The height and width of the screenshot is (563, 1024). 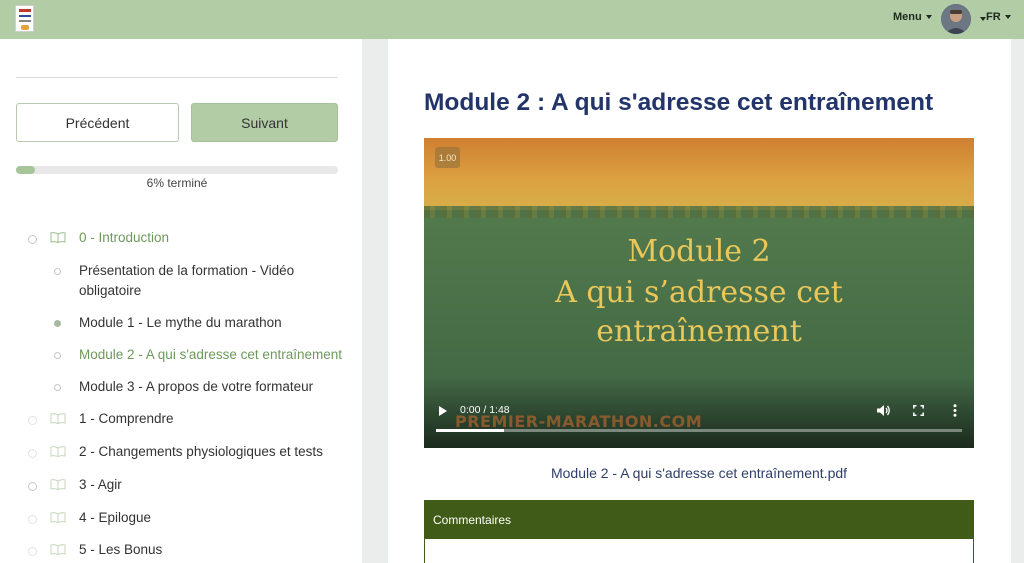 I want to click on section-bonus: 5 - Les Bonus, so click(x=120, y=550).